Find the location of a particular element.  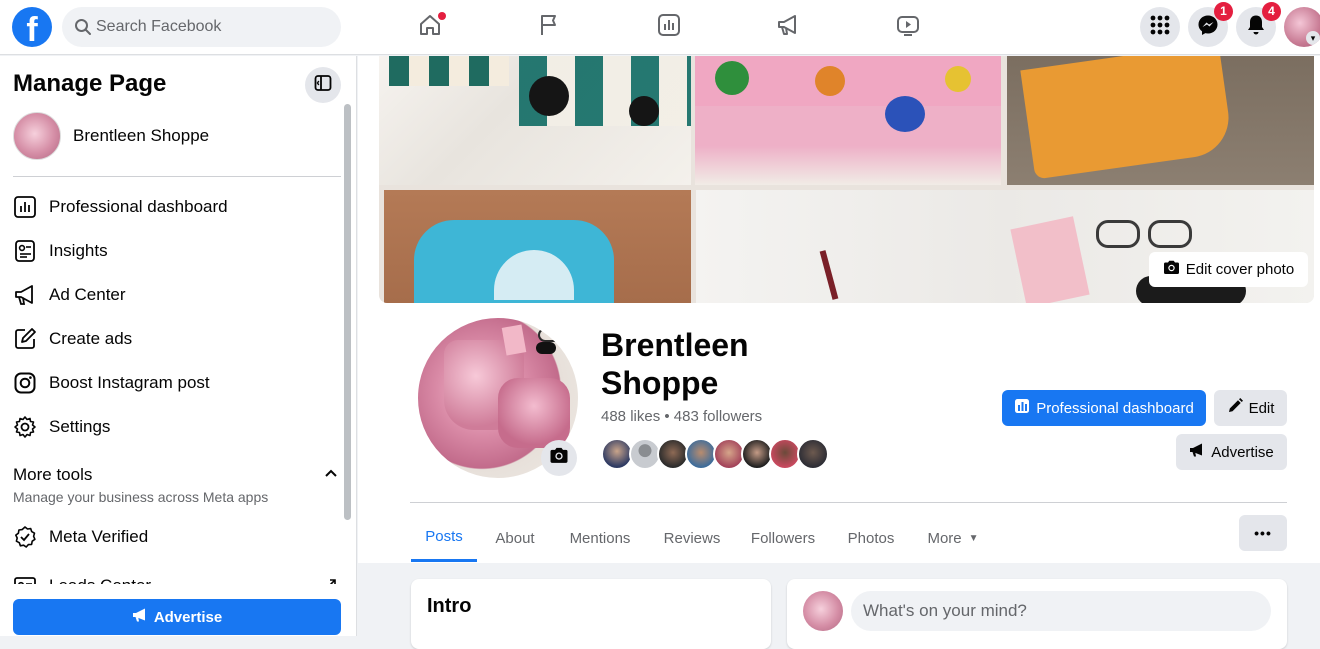

tab-label: Photos is located at coordinates (871, 538).